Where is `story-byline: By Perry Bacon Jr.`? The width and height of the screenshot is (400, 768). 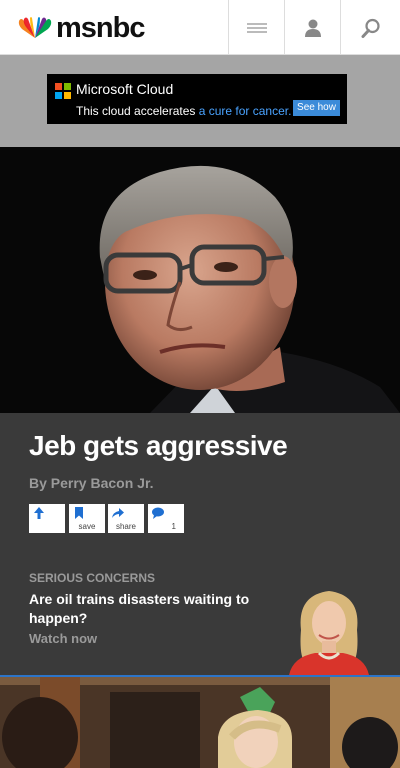
story-byline: By Perry Bacon Jr. is located at coordinates (91, 483).